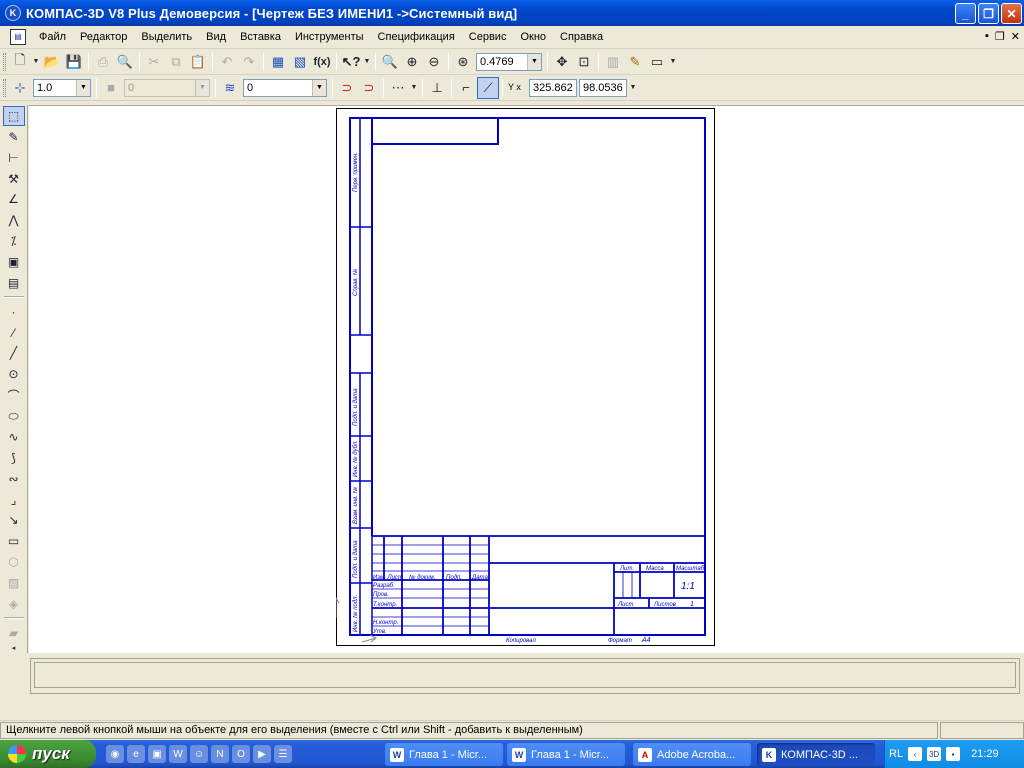 The width and height of the screenshot is (1024, 768). What do you see at coordinates (199, 754) in the screenshot?
I see `messenger-icon: ☺` at bounding box center [199, 754].